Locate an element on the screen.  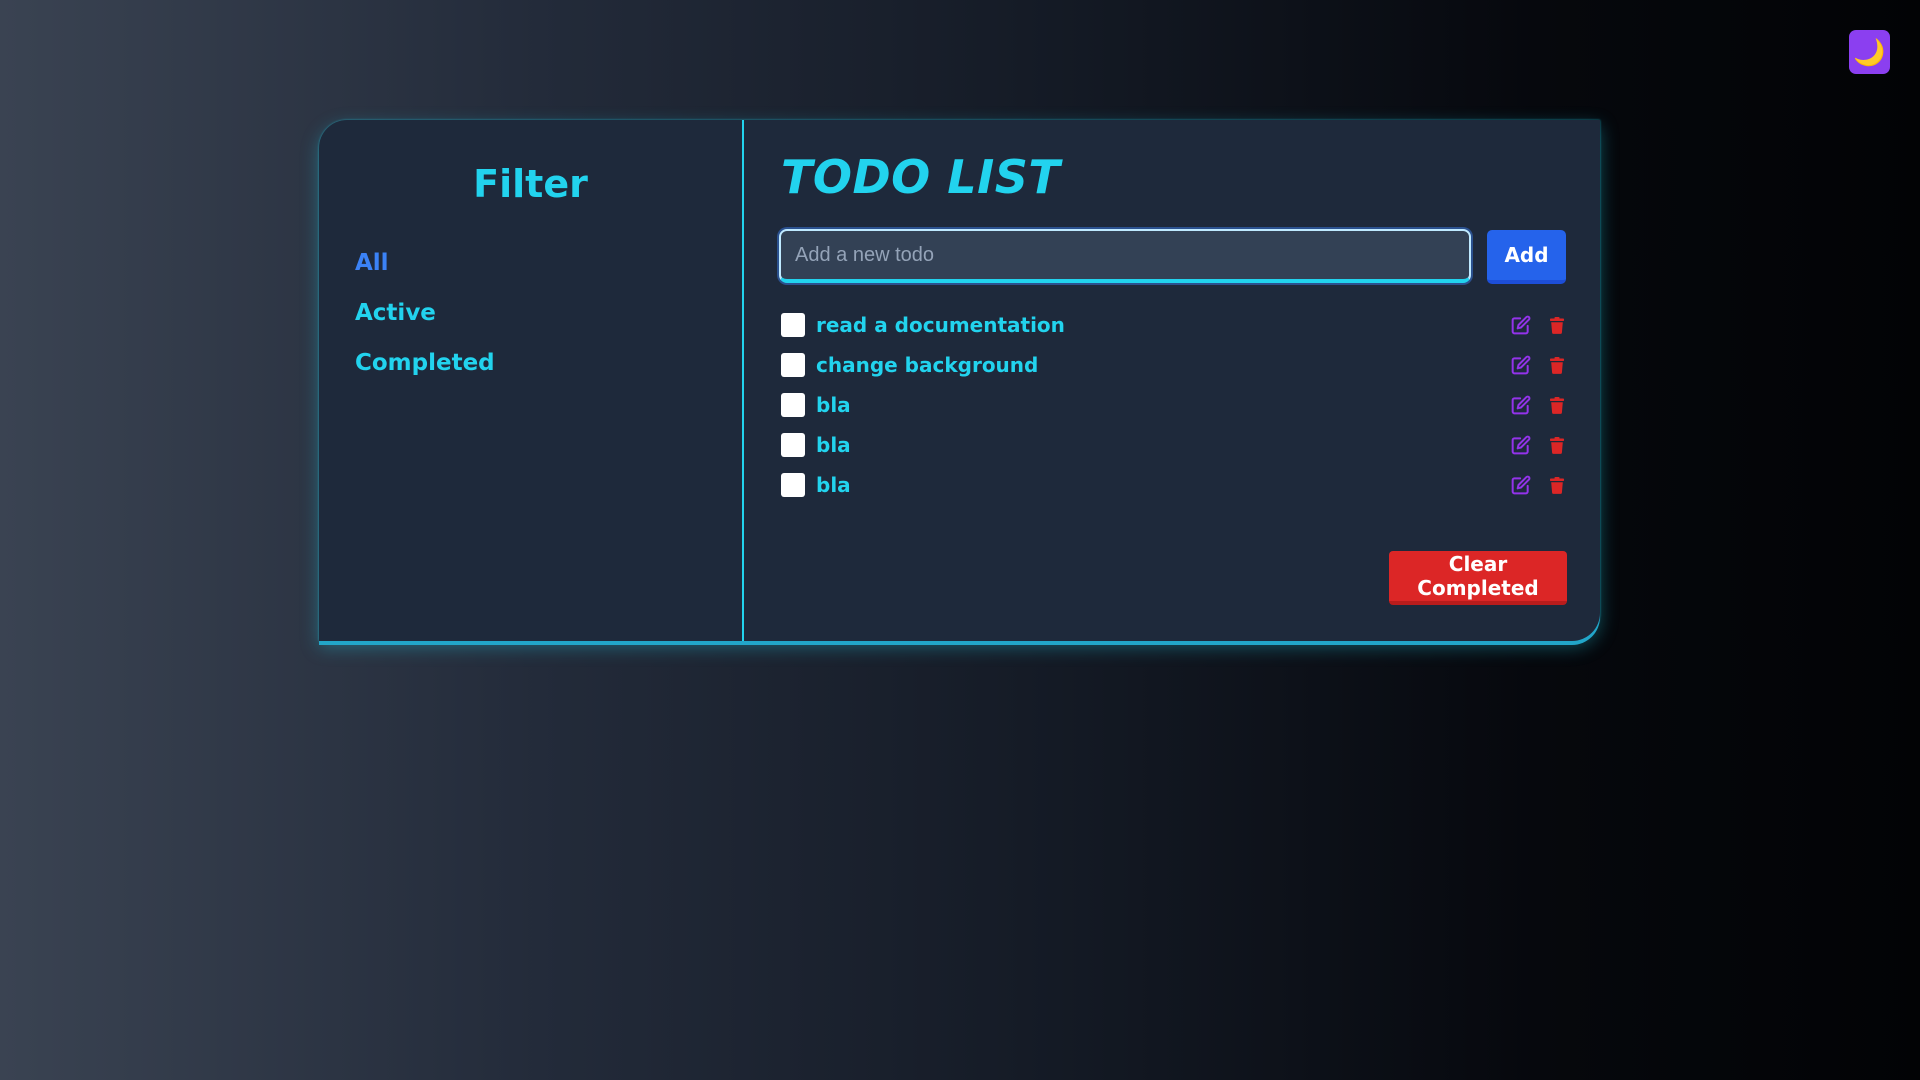
todo-text: read a documentation is located at coordinates (940, 325).